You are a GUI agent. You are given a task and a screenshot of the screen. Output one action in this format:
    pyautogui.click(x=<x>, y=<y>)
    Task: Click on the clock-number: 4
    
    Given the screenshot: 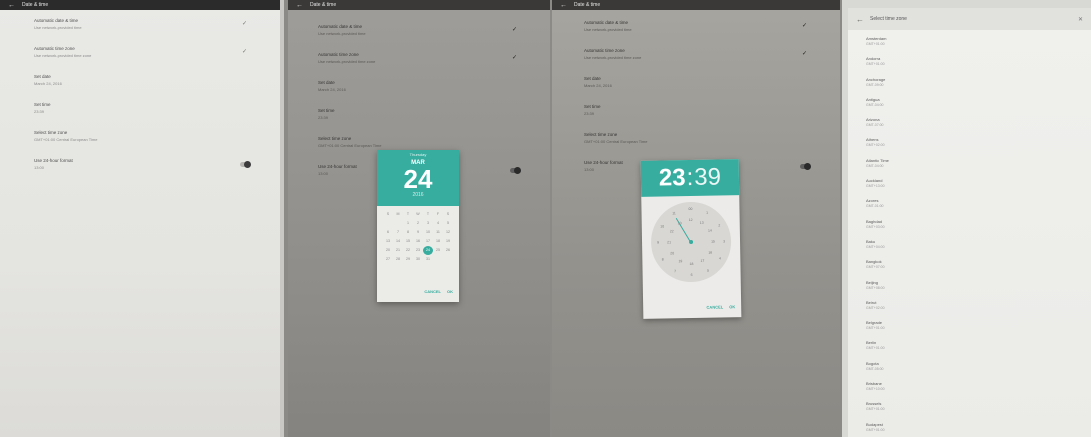 What is the action you would take?
    pyautogui.click(x=720, y=258)
    